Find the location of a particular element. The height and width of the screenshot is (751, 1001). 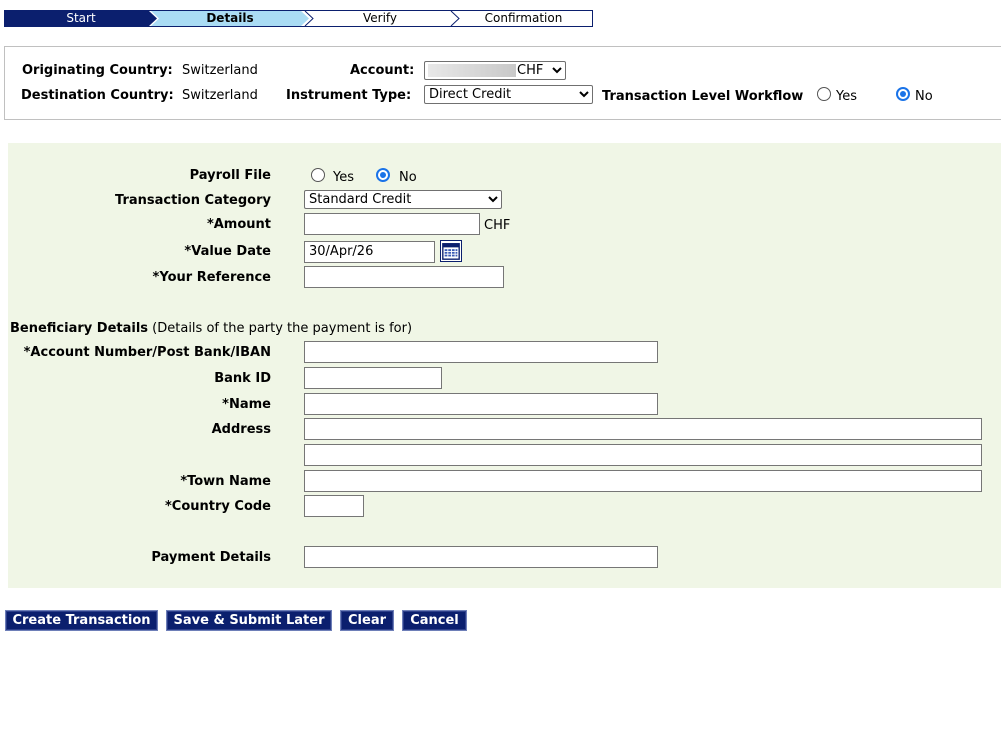

account-select: CHF is located at coordinates (495, 70).